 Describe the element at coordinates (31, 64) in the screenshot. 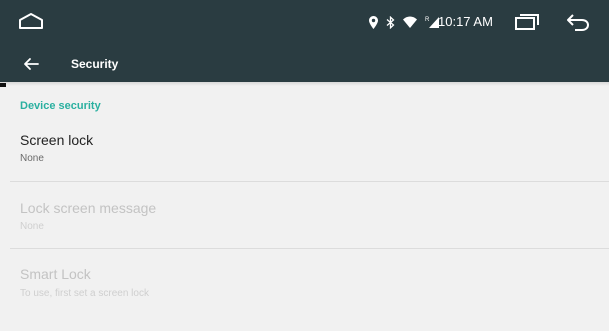

I see `back-arrow-icon` at that location.